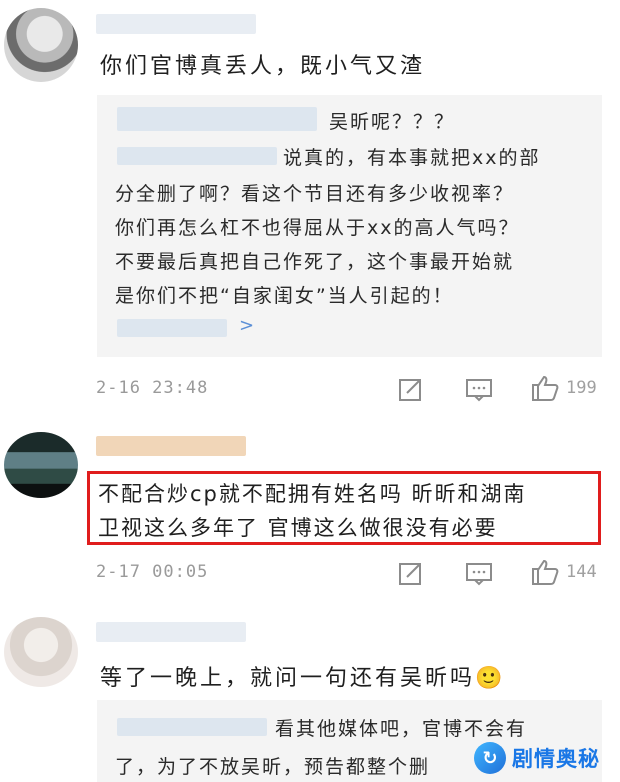 Image resolution: width=620 pixels, height=782 pixels. I want to click on more-link-blurred, so click(172, 328).